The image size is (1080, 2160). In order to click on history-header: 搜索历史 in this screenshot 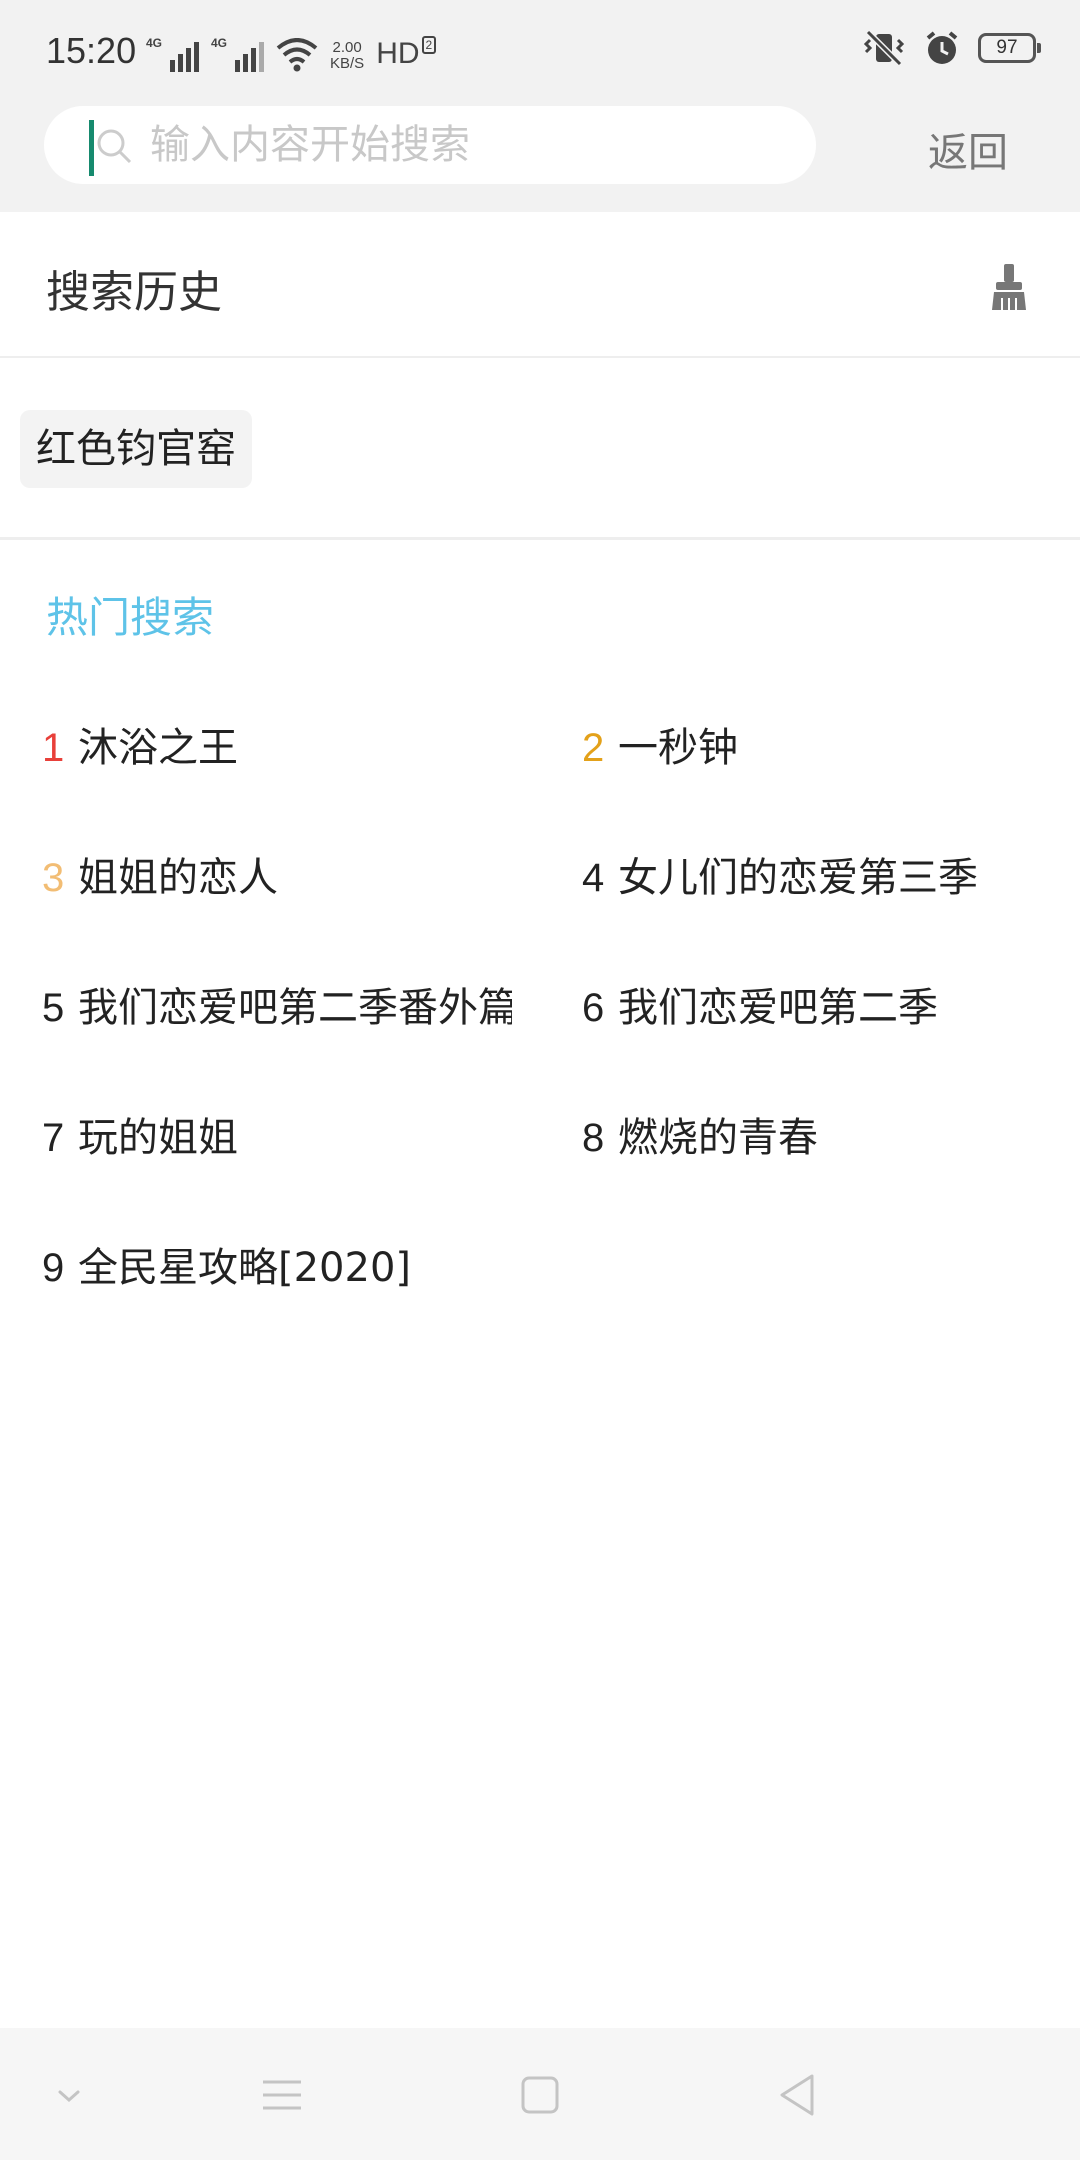, I will do `click(540, 285)`.